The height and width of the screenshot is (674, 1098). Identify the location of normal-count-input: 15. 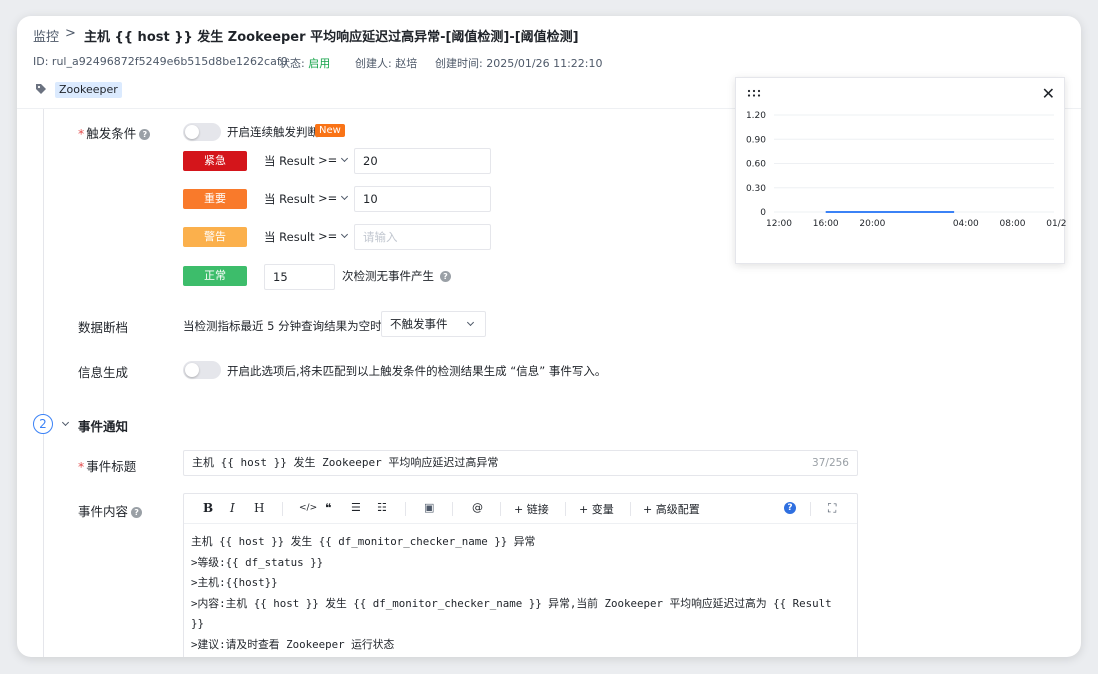
(299, 277).